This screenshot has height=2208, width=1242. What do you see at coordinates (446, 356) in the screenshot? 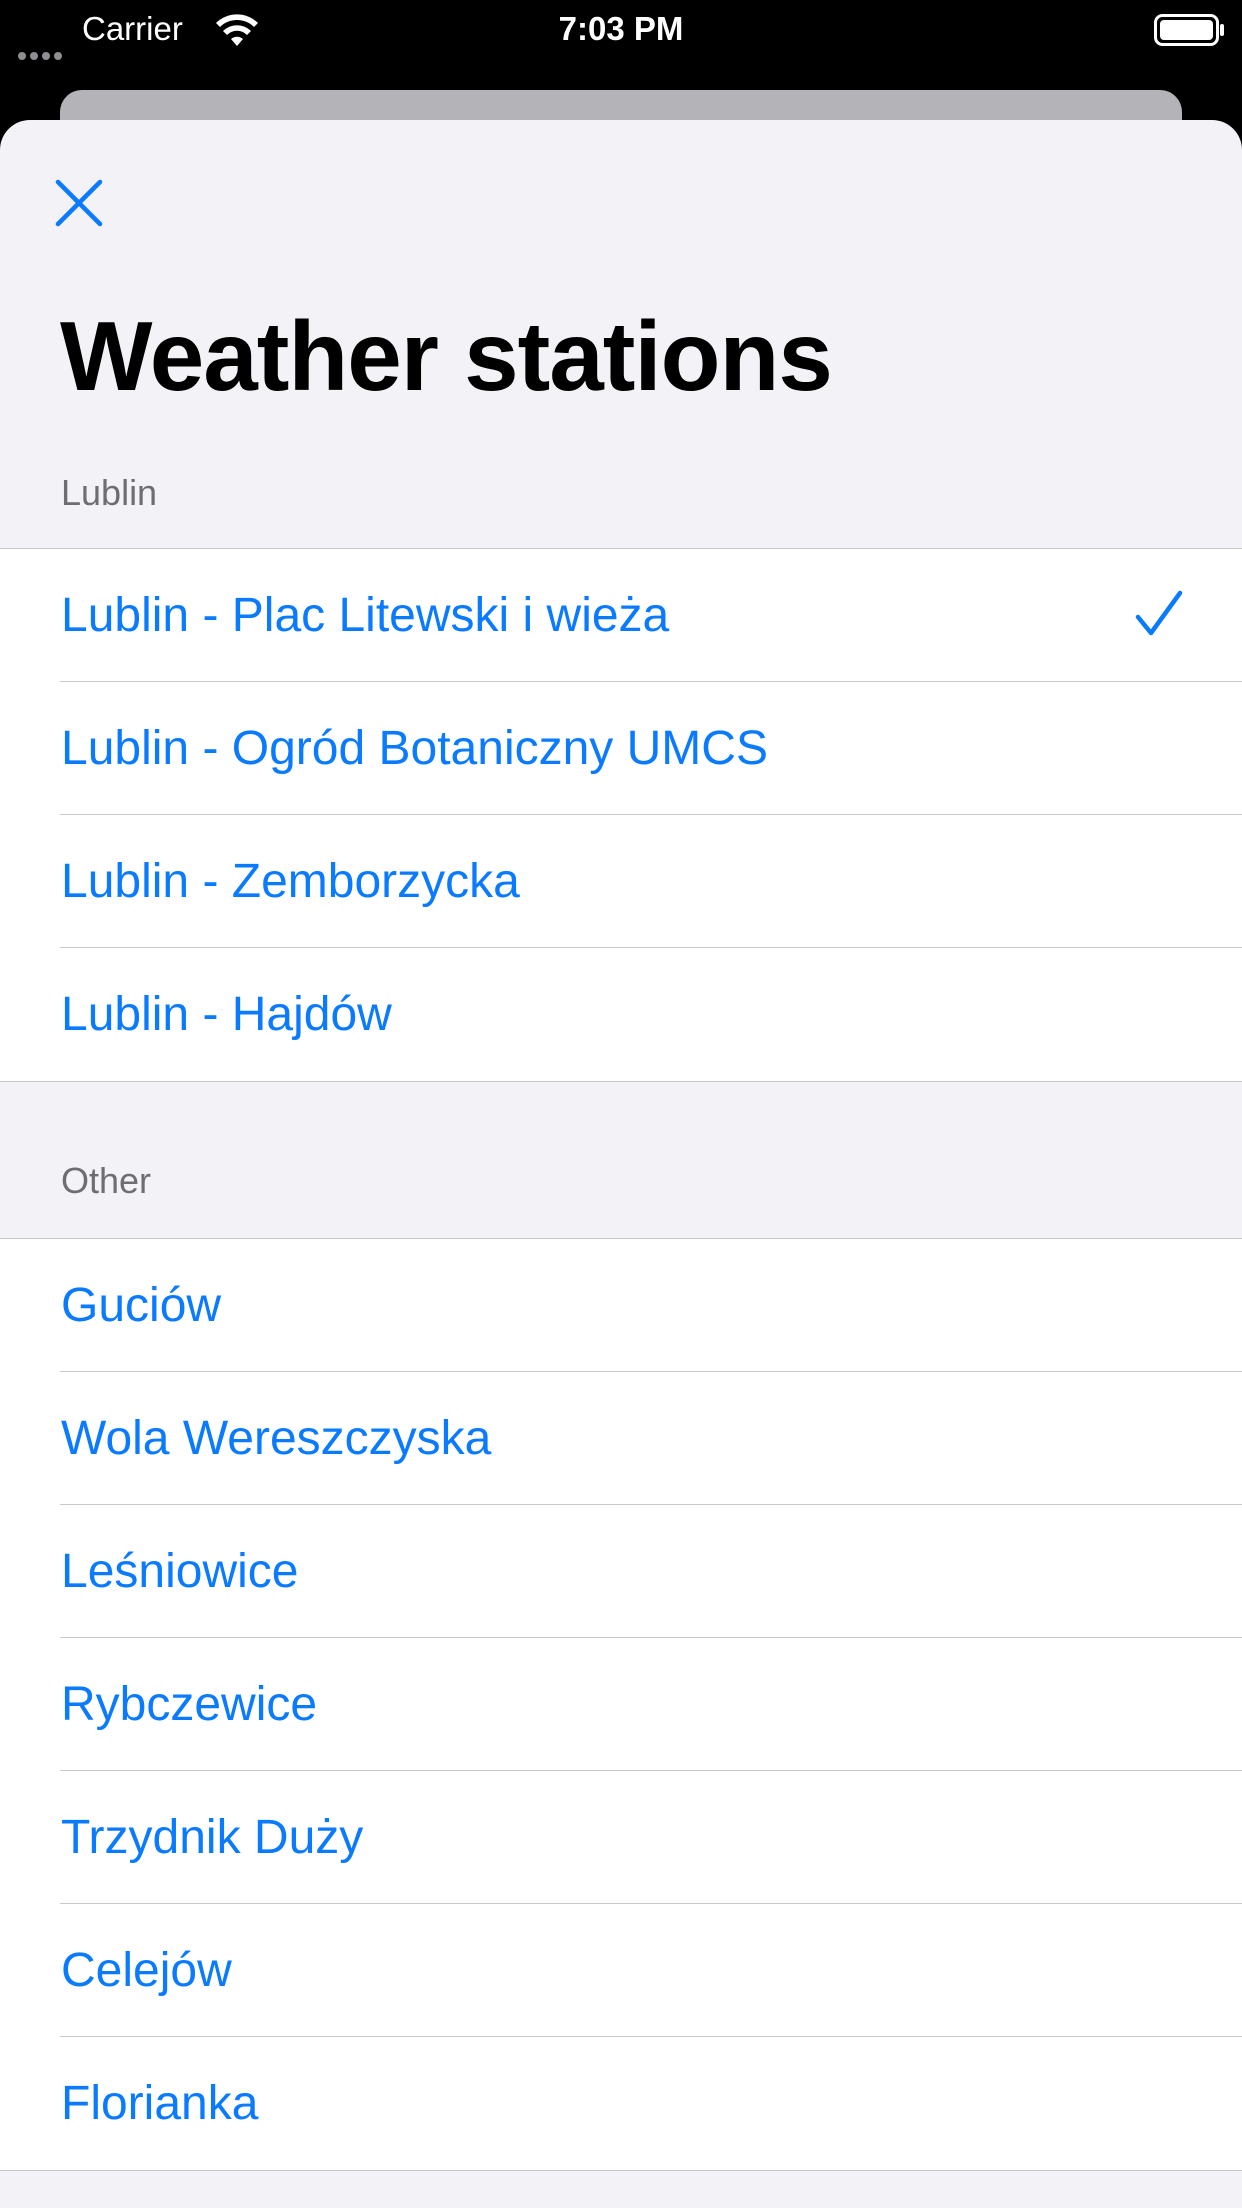
I see `page-title: Weather stations` at bounding box center [446, 356].